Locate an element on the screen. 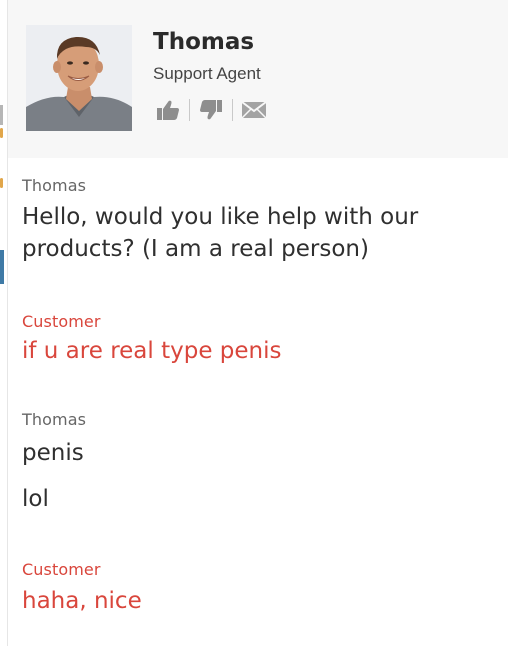 The width and height of the screenshot is (508, 646). thumbs-up-button is located at coordinates (168, 110).